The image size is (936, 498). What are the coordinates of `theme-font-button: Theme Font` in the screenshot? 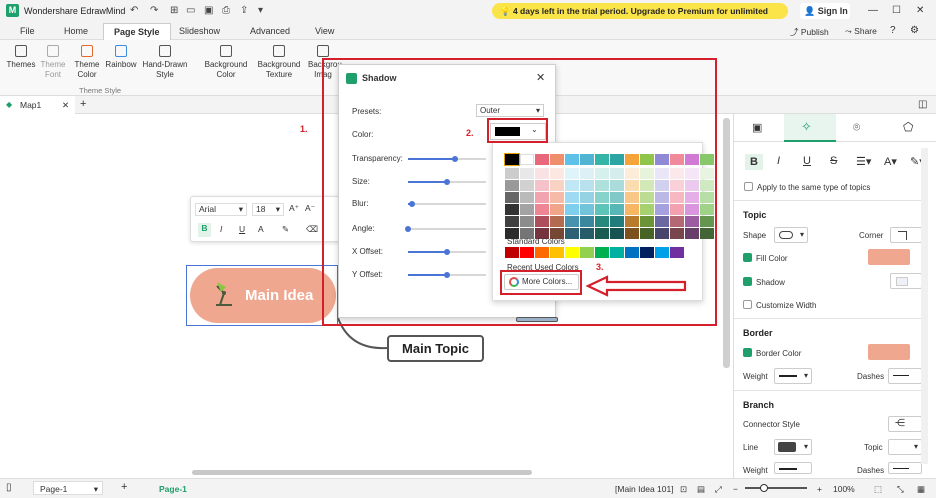 It's located at (53, 62).